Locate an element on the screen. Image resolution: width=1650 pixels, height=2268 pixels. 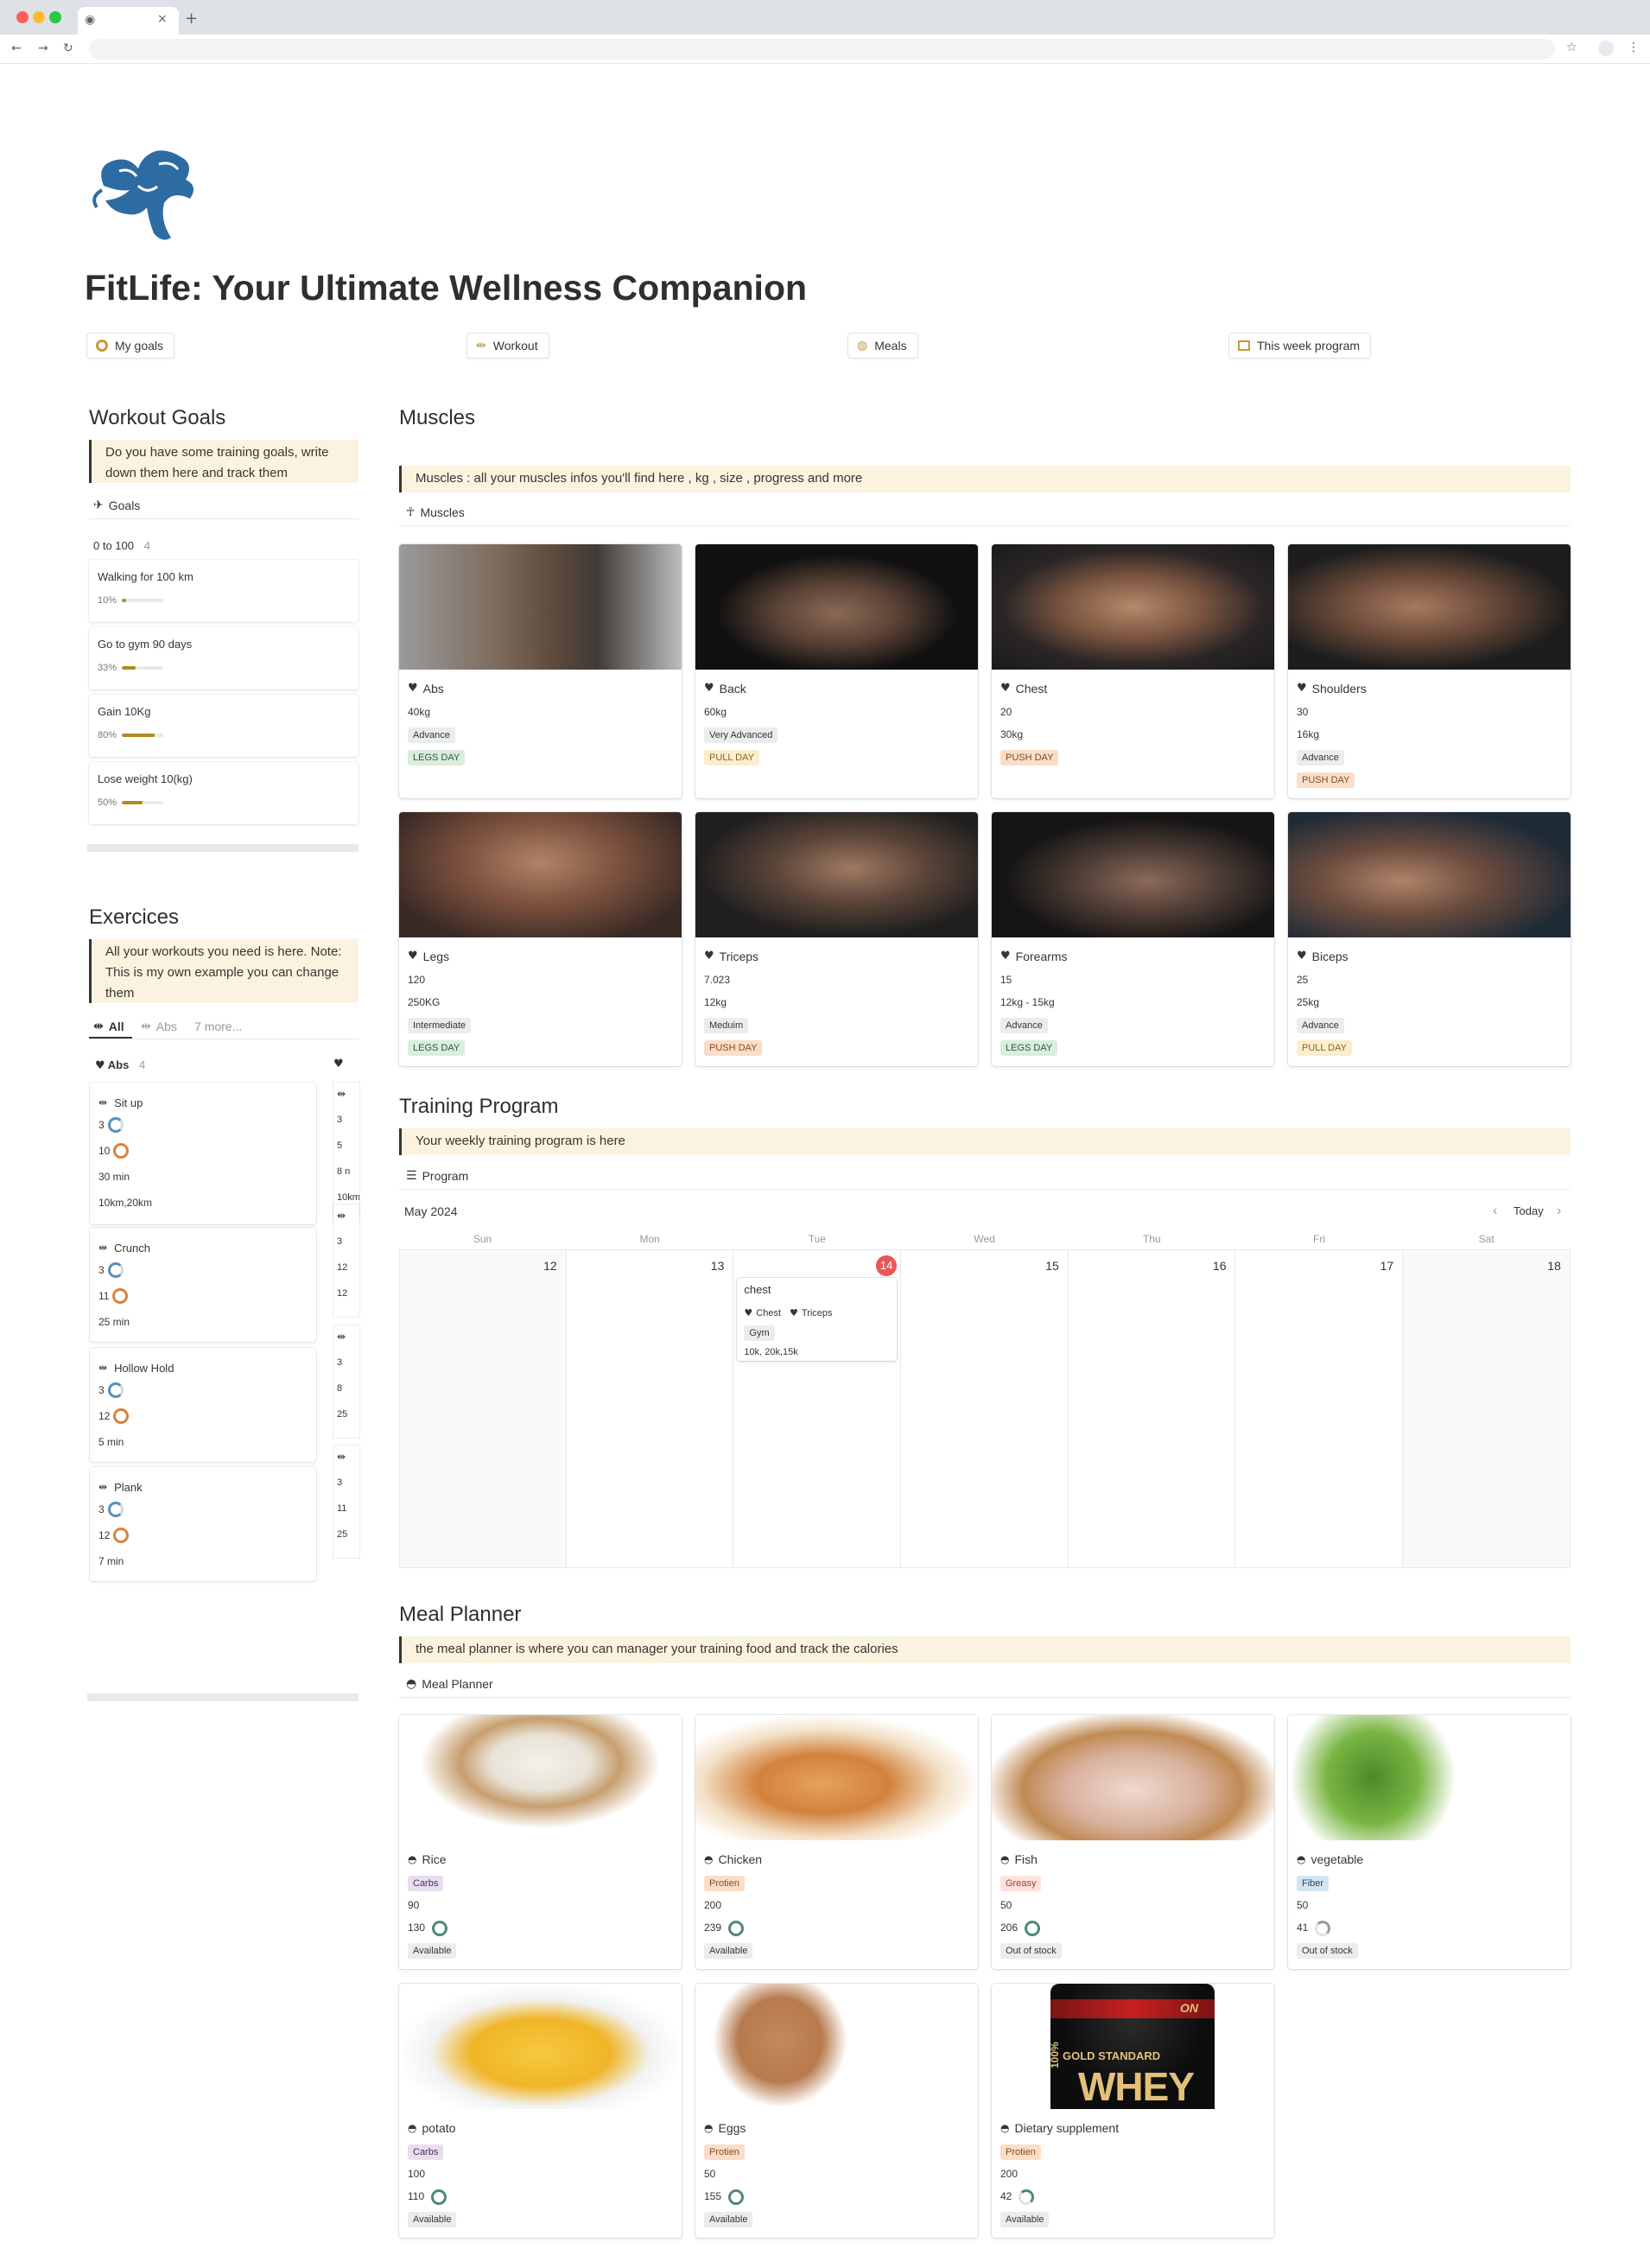
meals-label: Meals is located at coordinates (890, 346).